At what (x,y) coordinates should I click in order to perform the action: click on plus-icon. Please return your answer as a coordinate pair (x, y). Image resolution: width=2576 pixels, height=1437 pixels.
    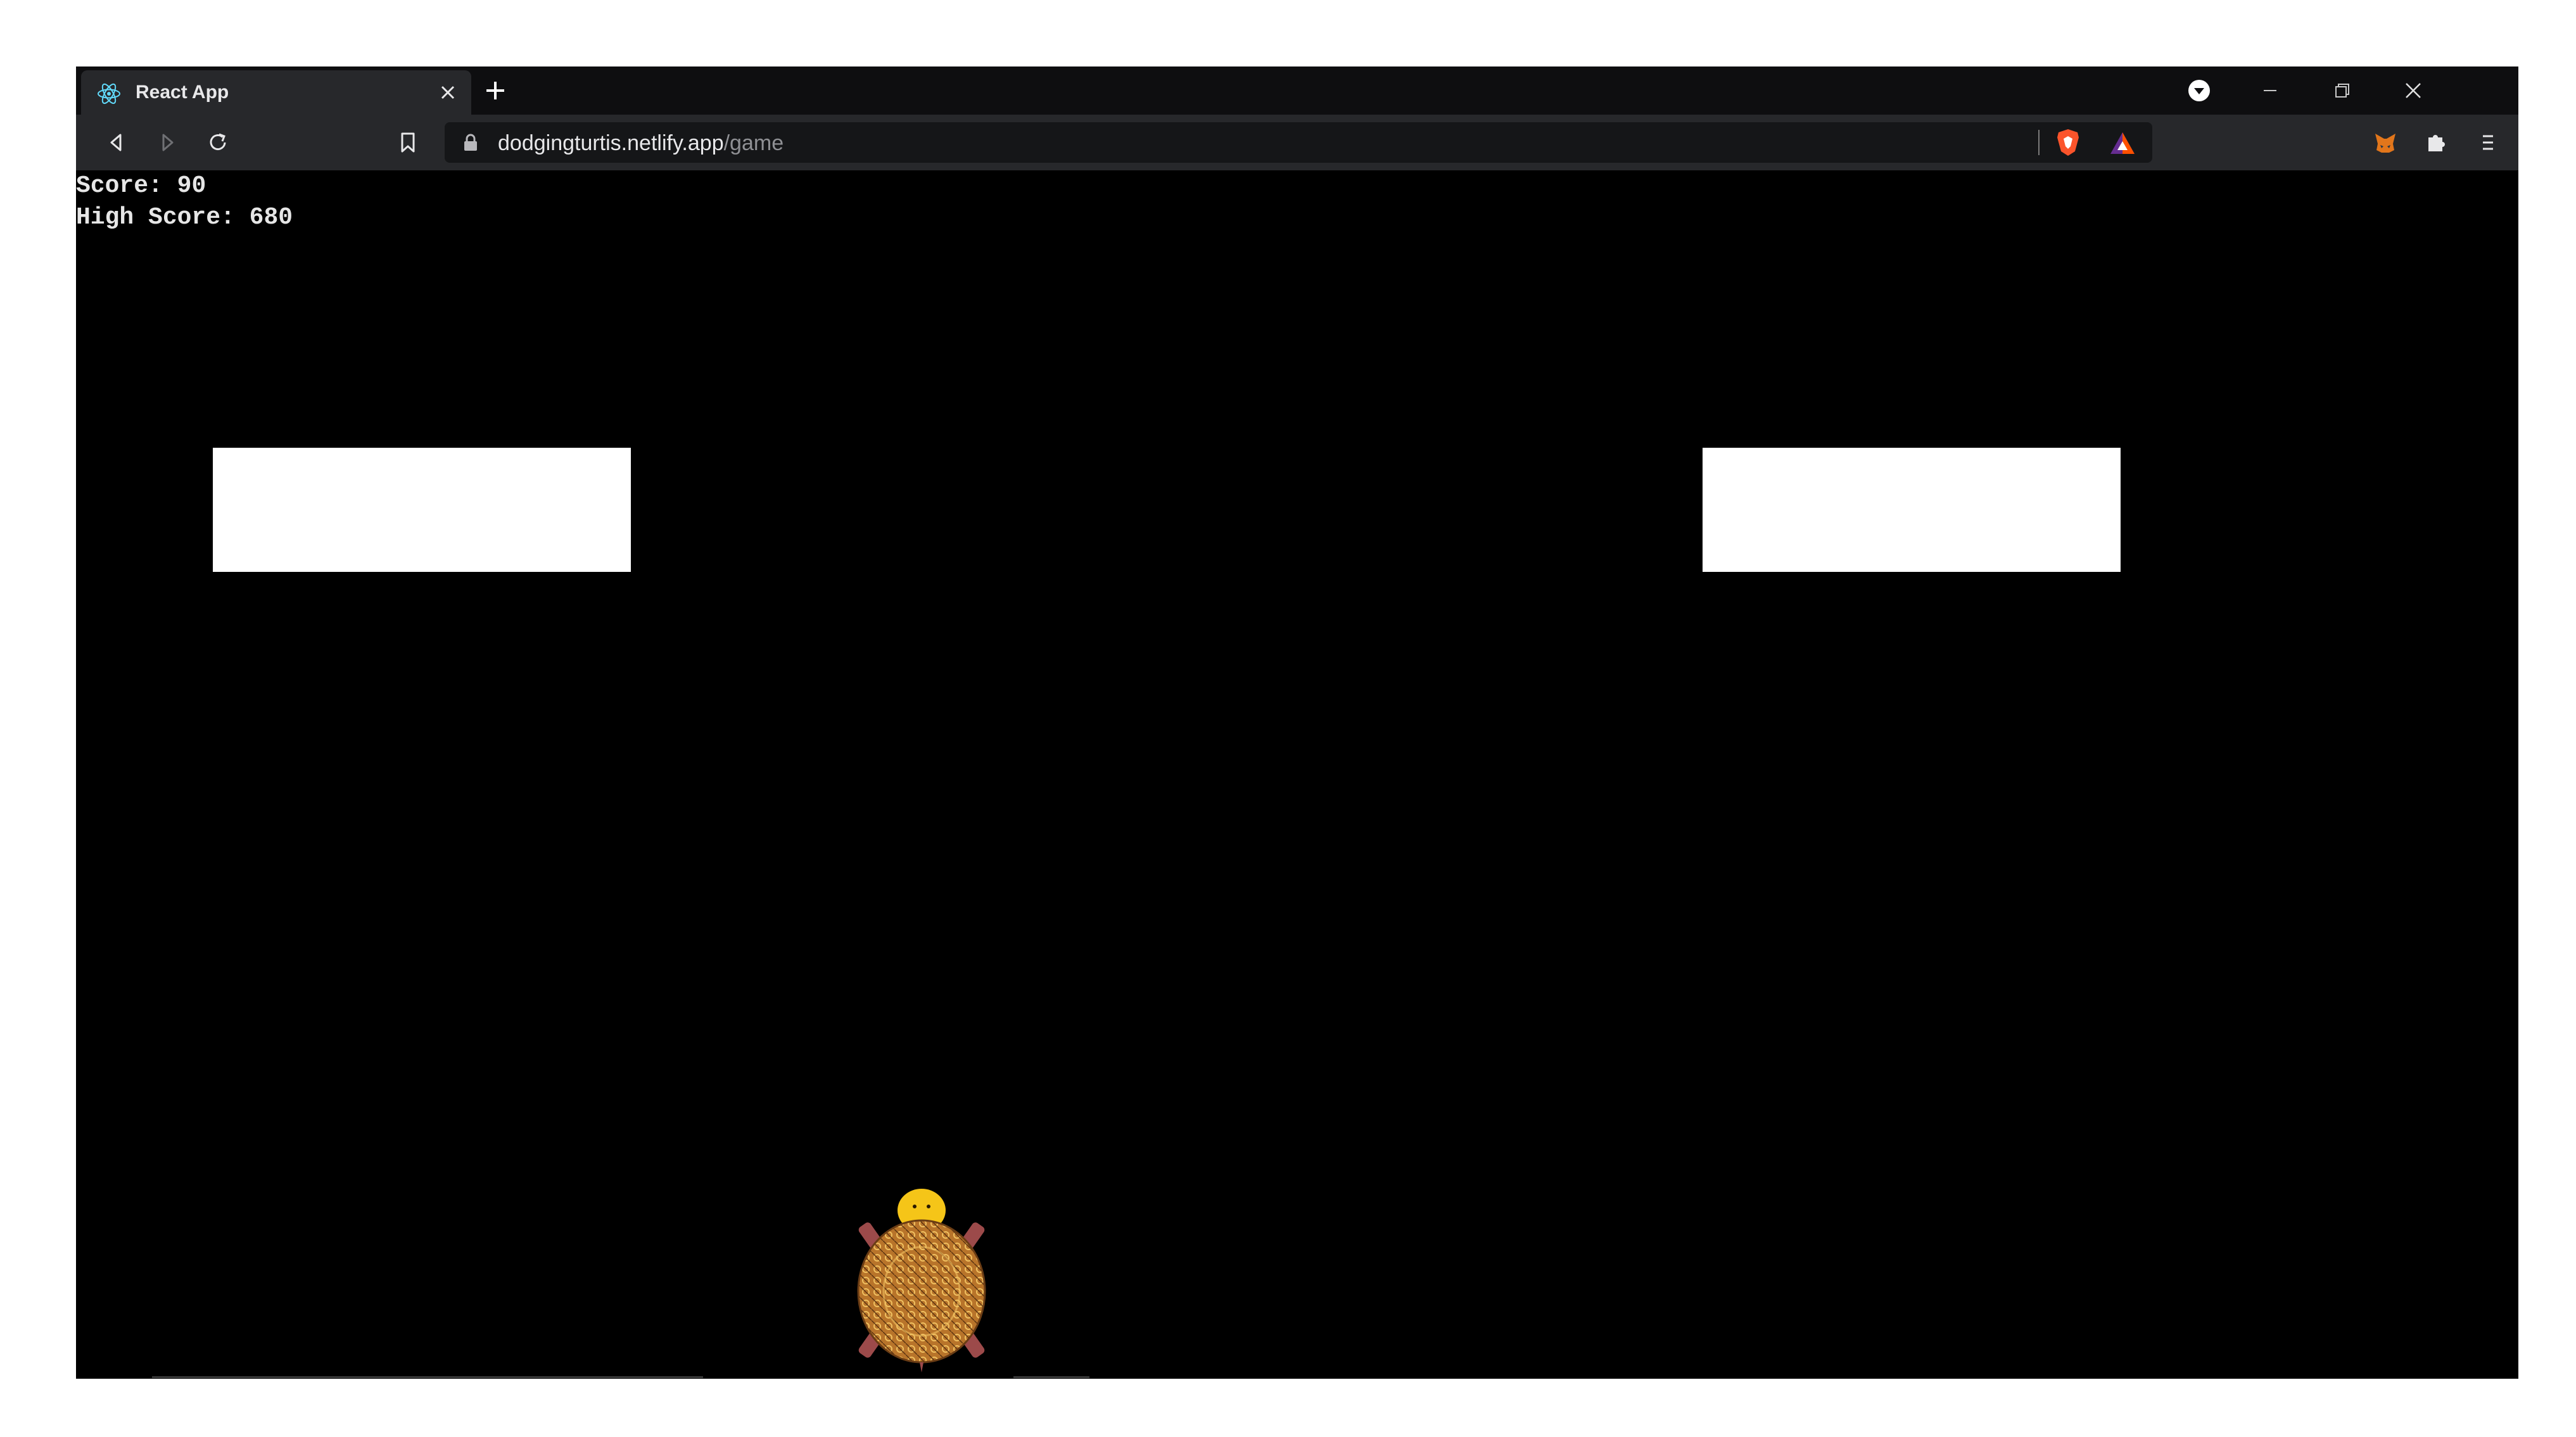
    Looking at the image, I should click on (496, 91).